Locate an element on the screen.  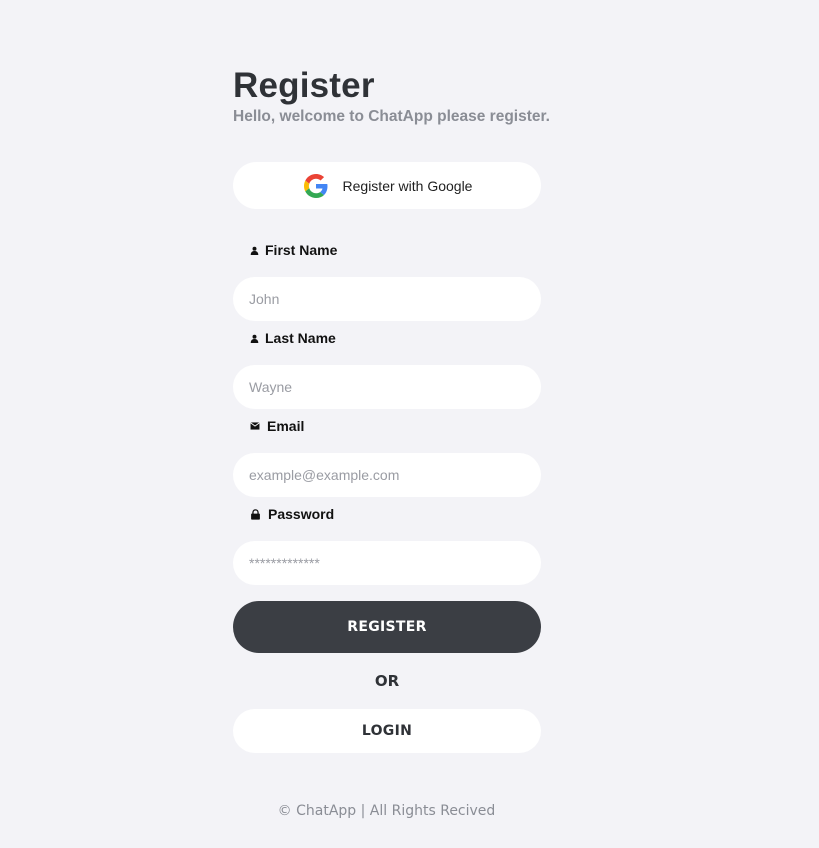
register-button: REGISTER is located at coordinates (387, 627).